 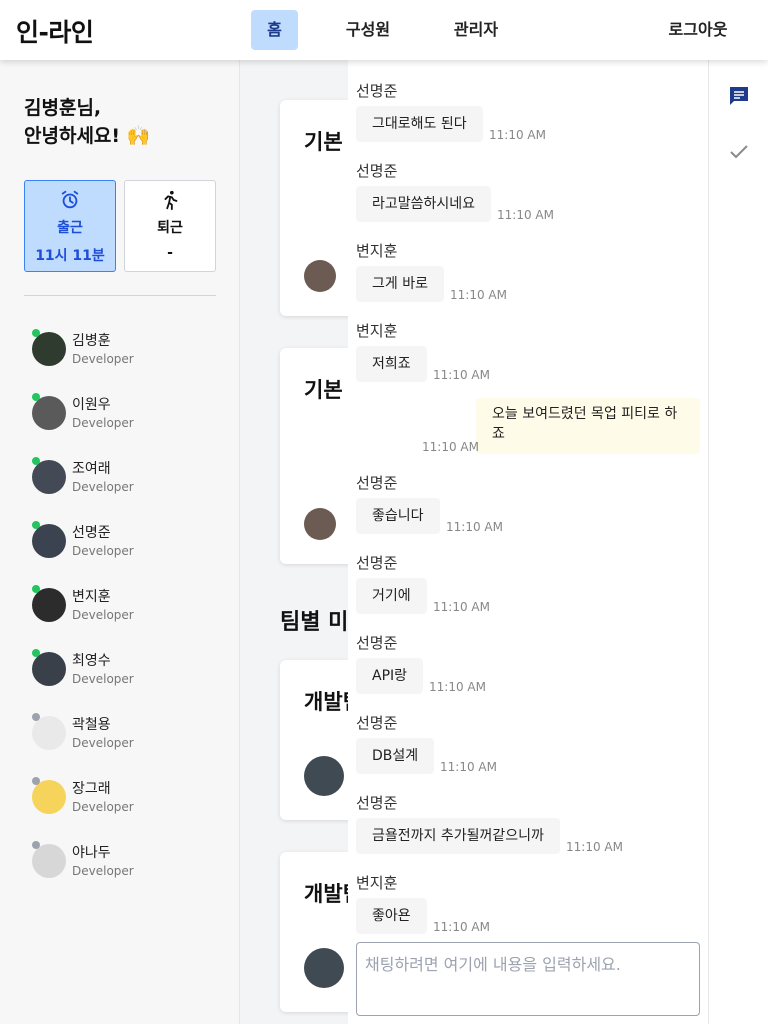 I want to click on sidebar-member-item: 조여래 Developer, so click(x=132, y=477).